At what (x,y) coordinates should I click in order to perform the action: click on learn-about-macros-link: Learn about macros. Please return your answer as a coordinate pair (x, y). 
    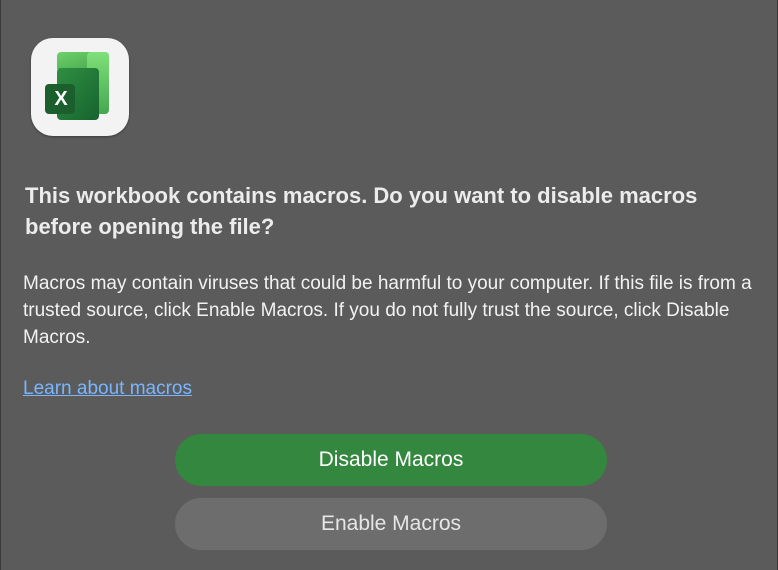
    Looking at the image, I should click on (107, 389).